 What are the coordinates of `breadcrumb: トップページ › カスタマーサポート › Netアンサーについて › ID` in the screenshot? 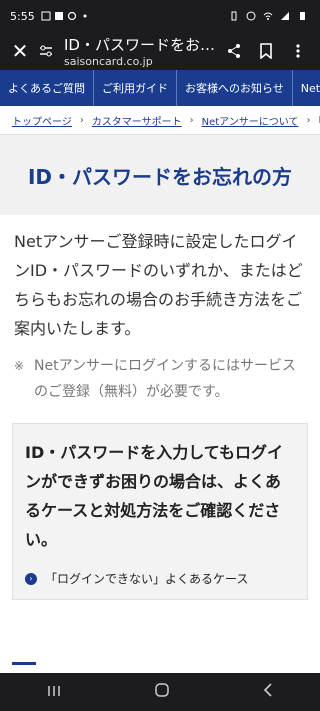 It's located at (160, 120).